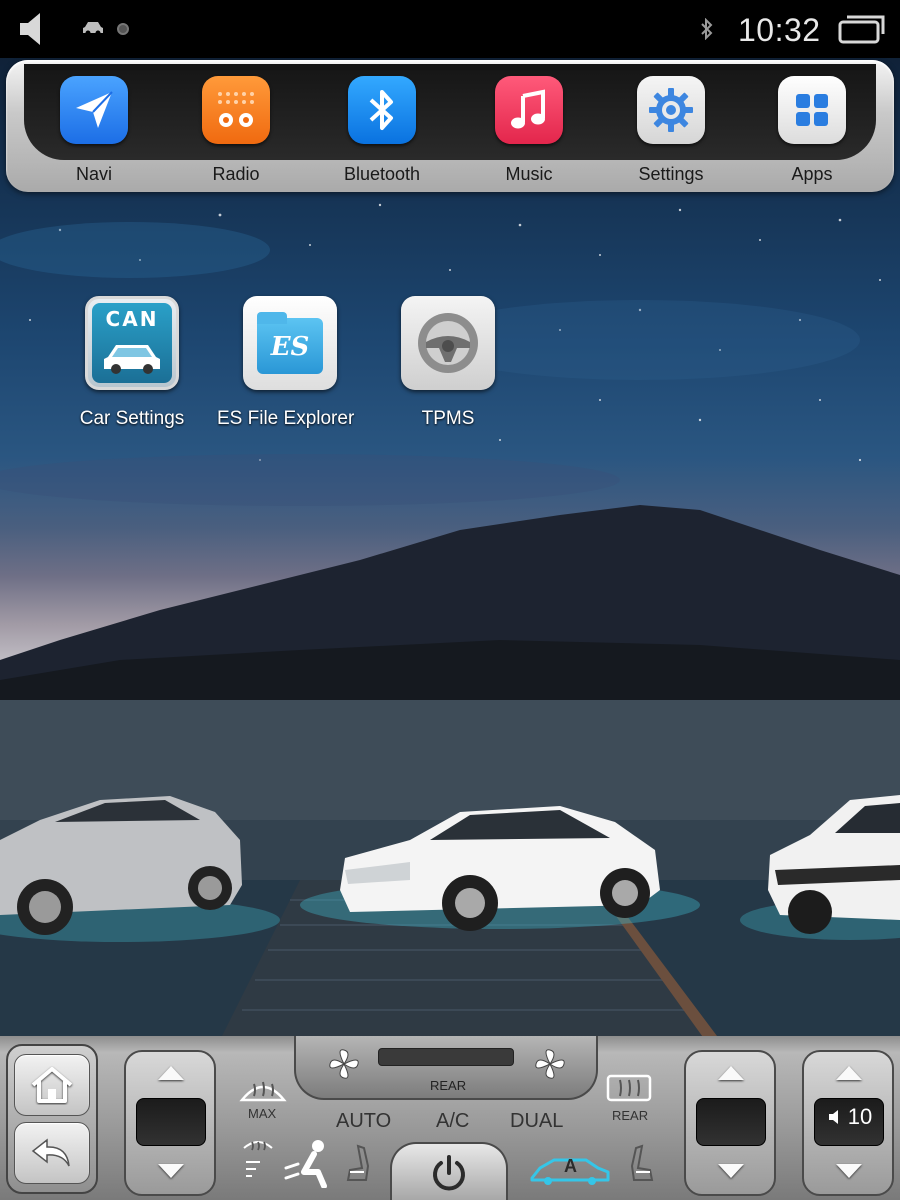 The width and height of the screenshot is (900, 1200). I want to click on dock-item-radio: Radio, so click(236, 132).